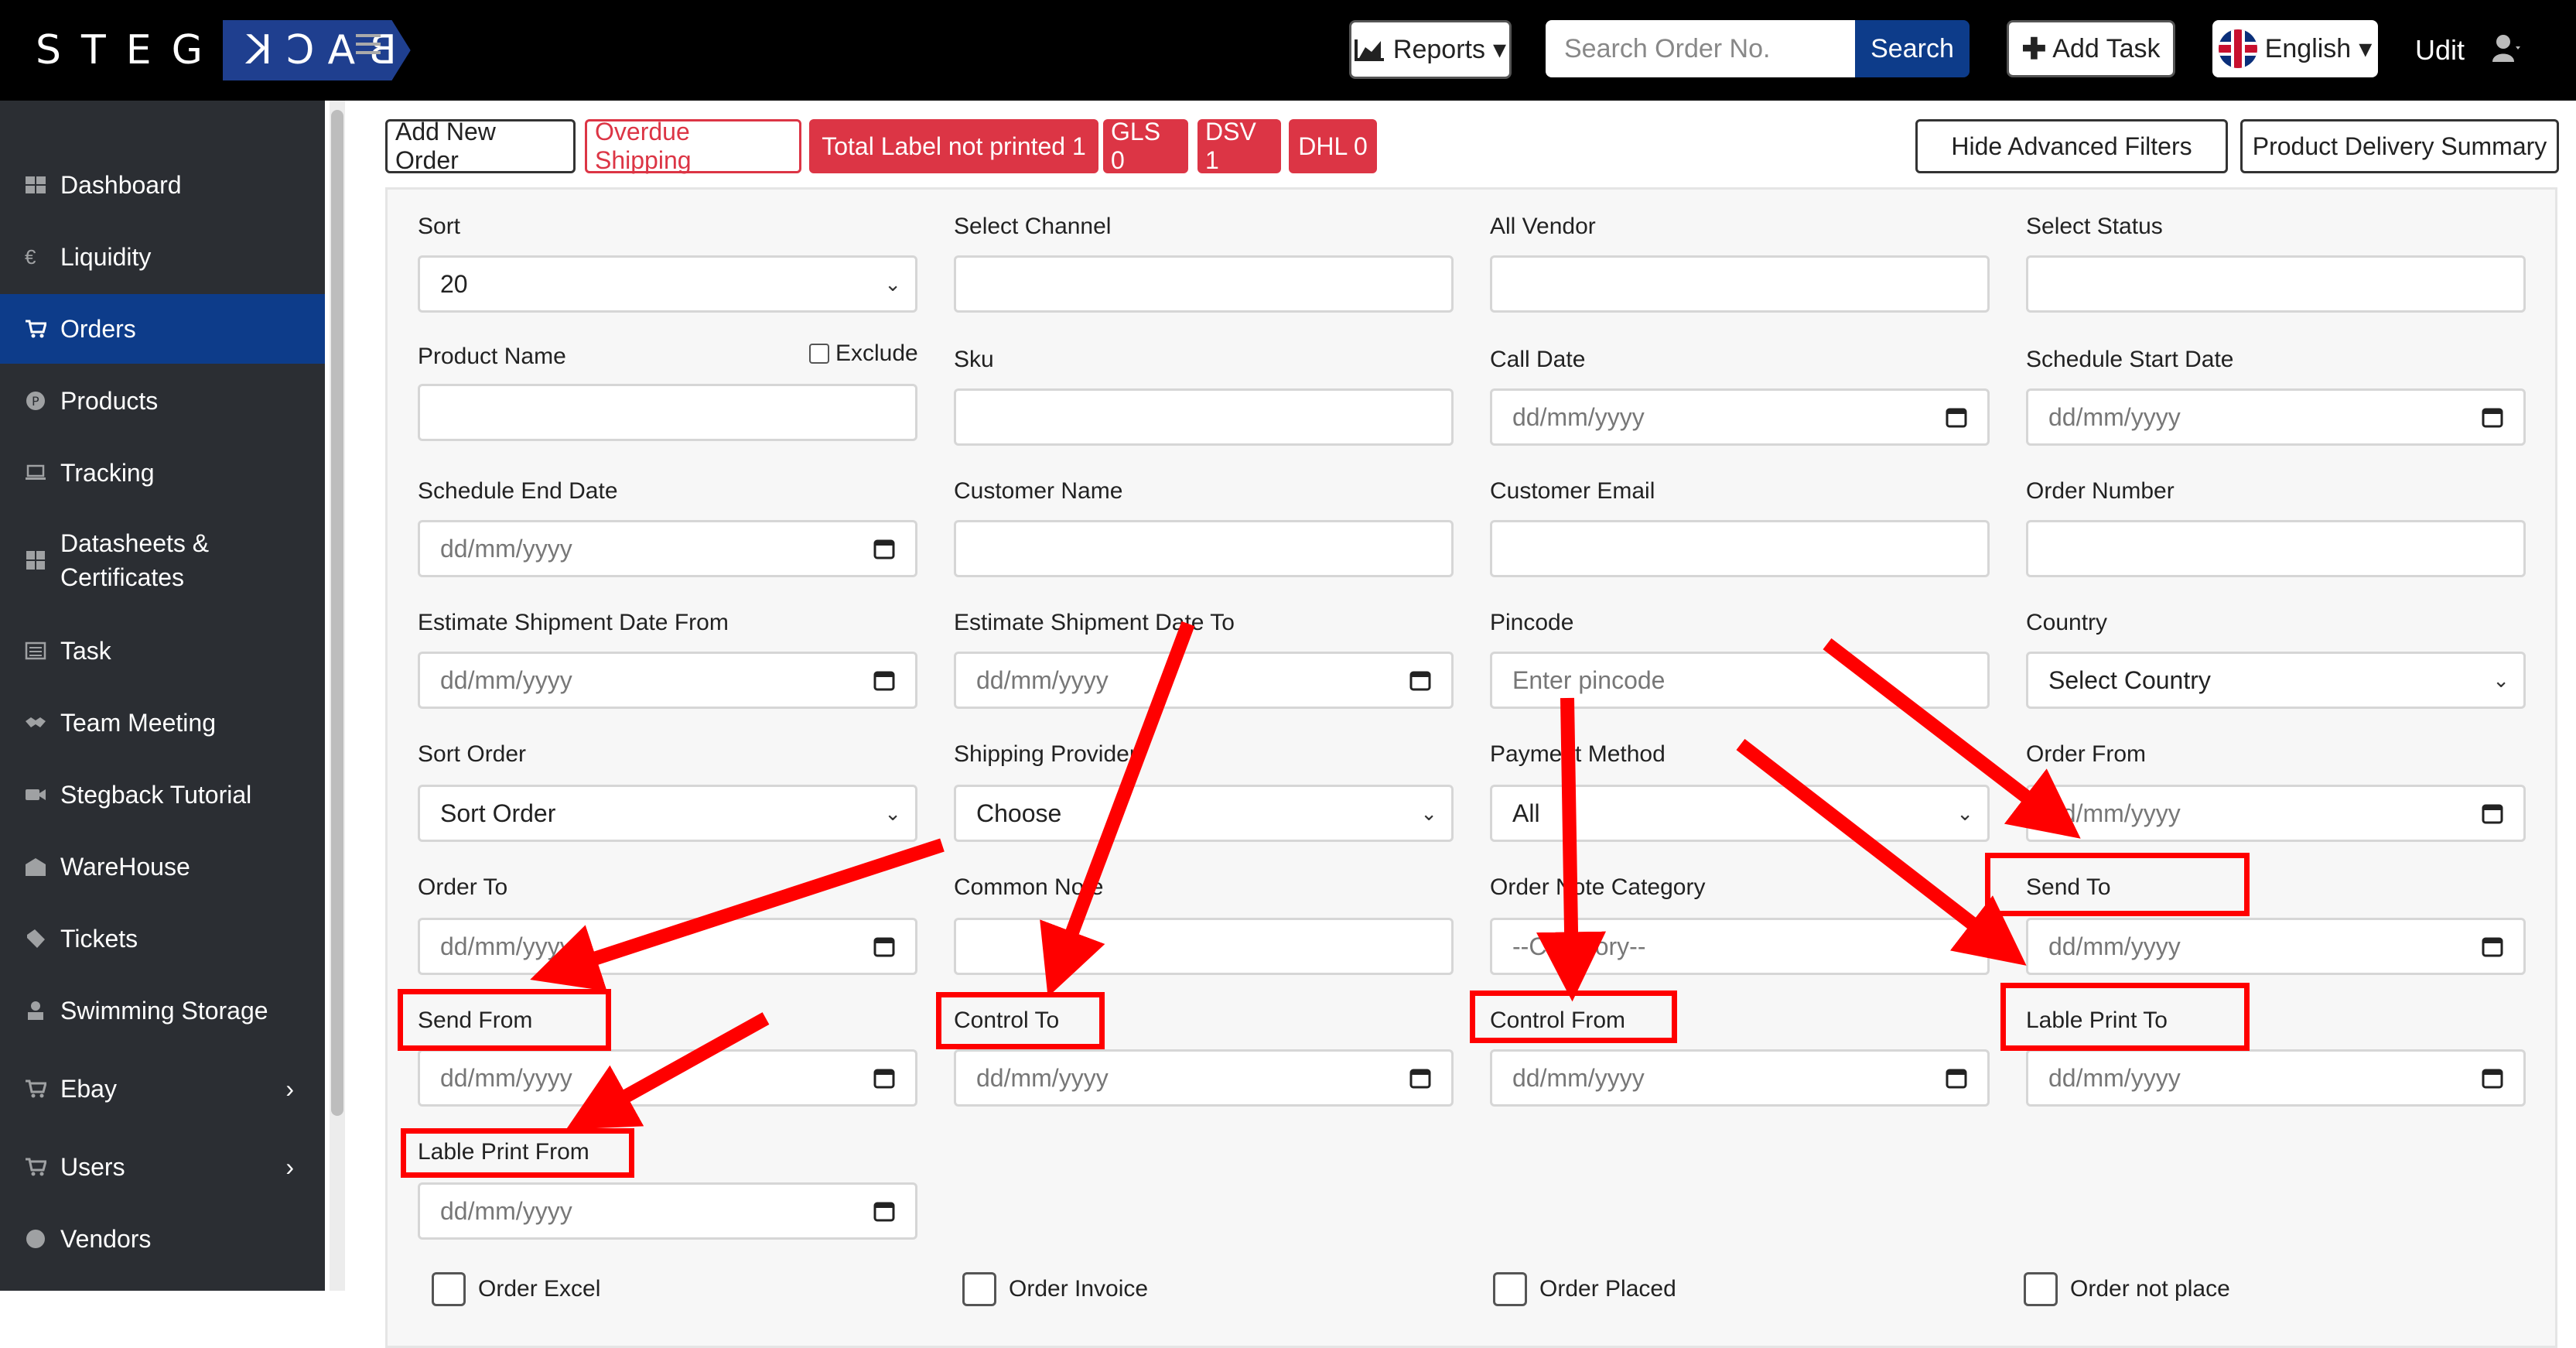 This screenshot has height=1348, width=2576. Describe the element at coordinates (36, 184) in the screenshot. I see `dashboard-icon` at that location.